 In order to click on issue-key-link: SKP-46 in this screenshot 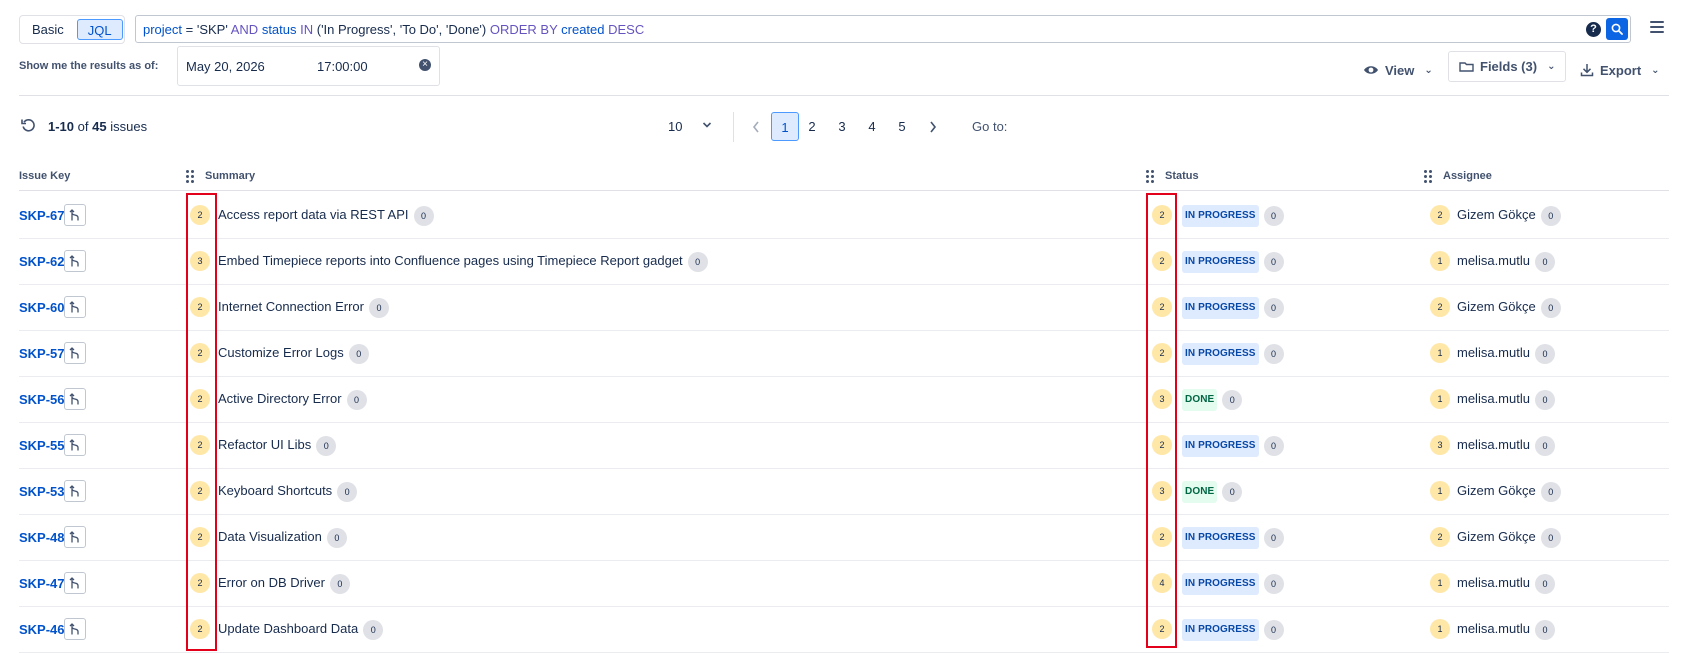, I will do `click(42, 629)`.